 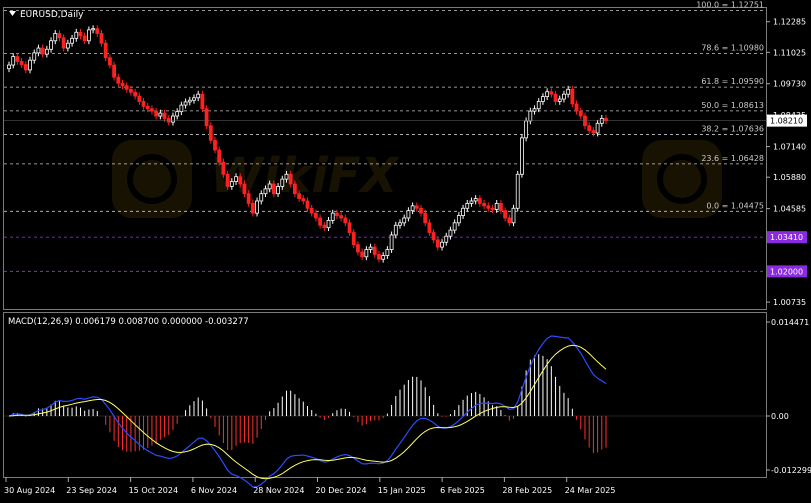 I want to click on support-price-label: 1.03410, so click(x=786, y=237).